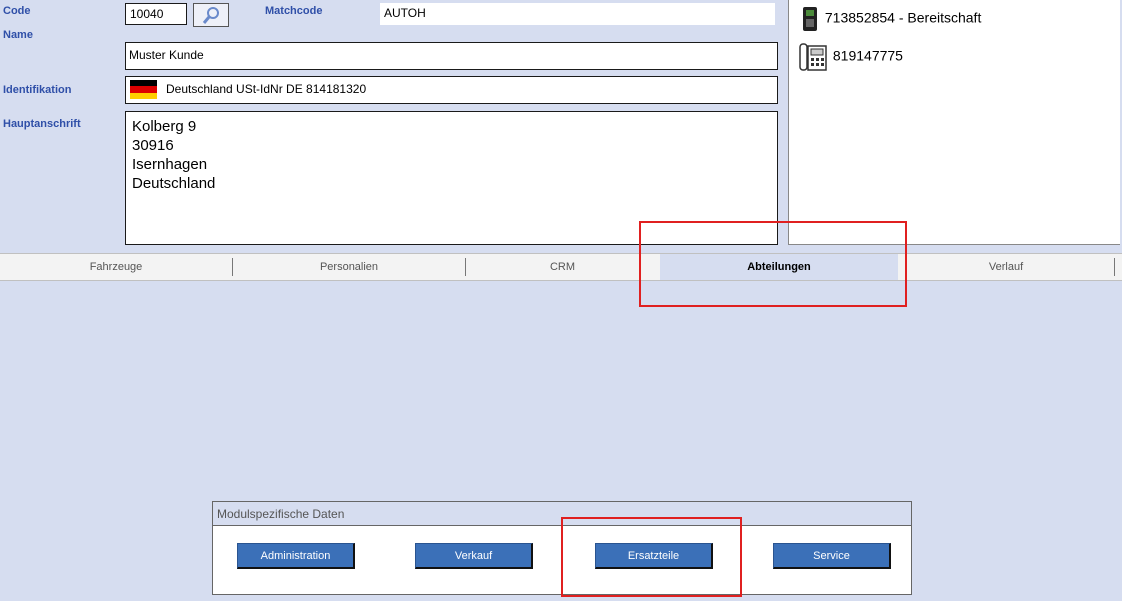  Describe the element at coordinates (266, 89) in the screenshot. I see `ident-value: Deutschland USt-IdNr DE 814181320` at that location.